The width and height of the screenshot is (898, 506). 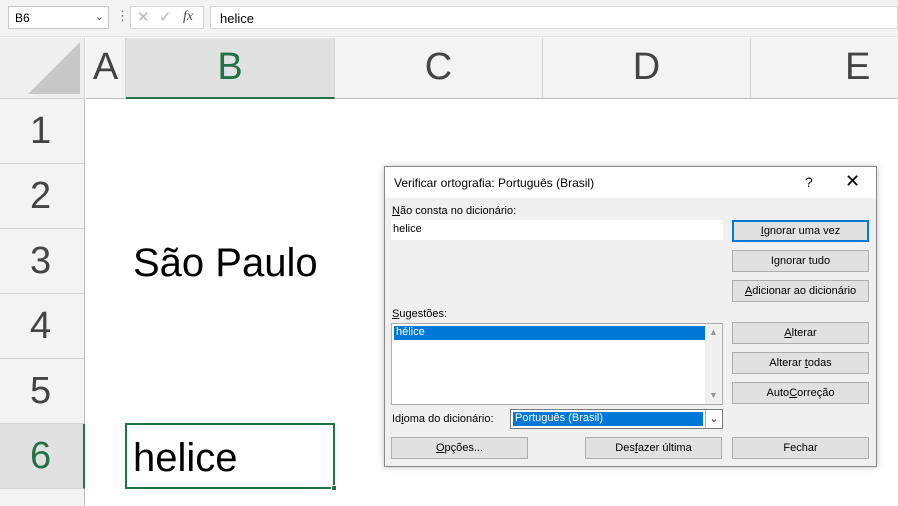 I want to click on fill-handle, so click(x=334, y=488).